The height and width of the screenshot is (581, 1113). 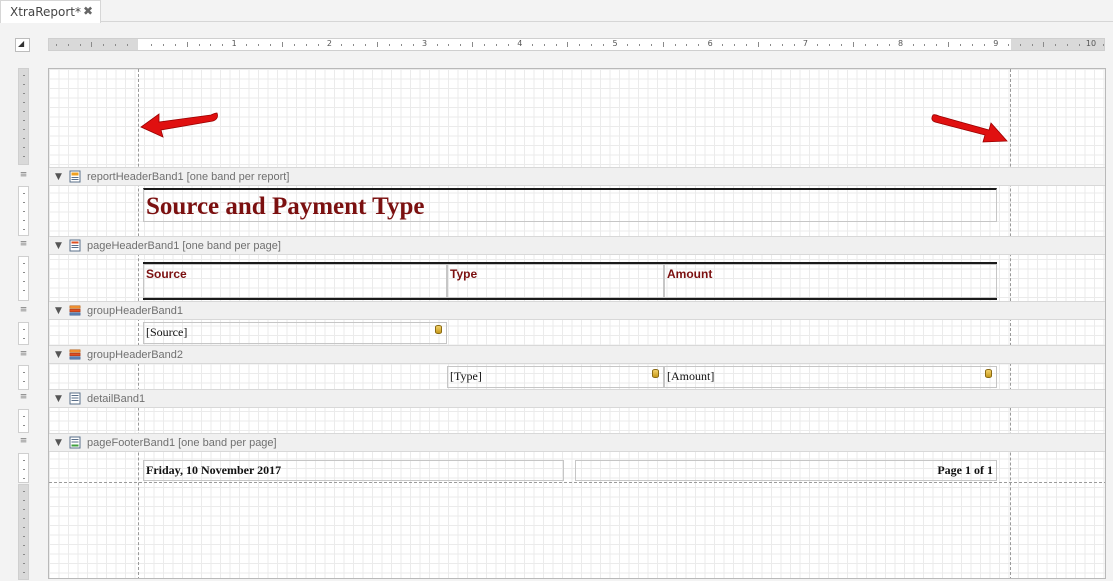 I want to click on page-header-band-icon, so click(x=75, y=245).